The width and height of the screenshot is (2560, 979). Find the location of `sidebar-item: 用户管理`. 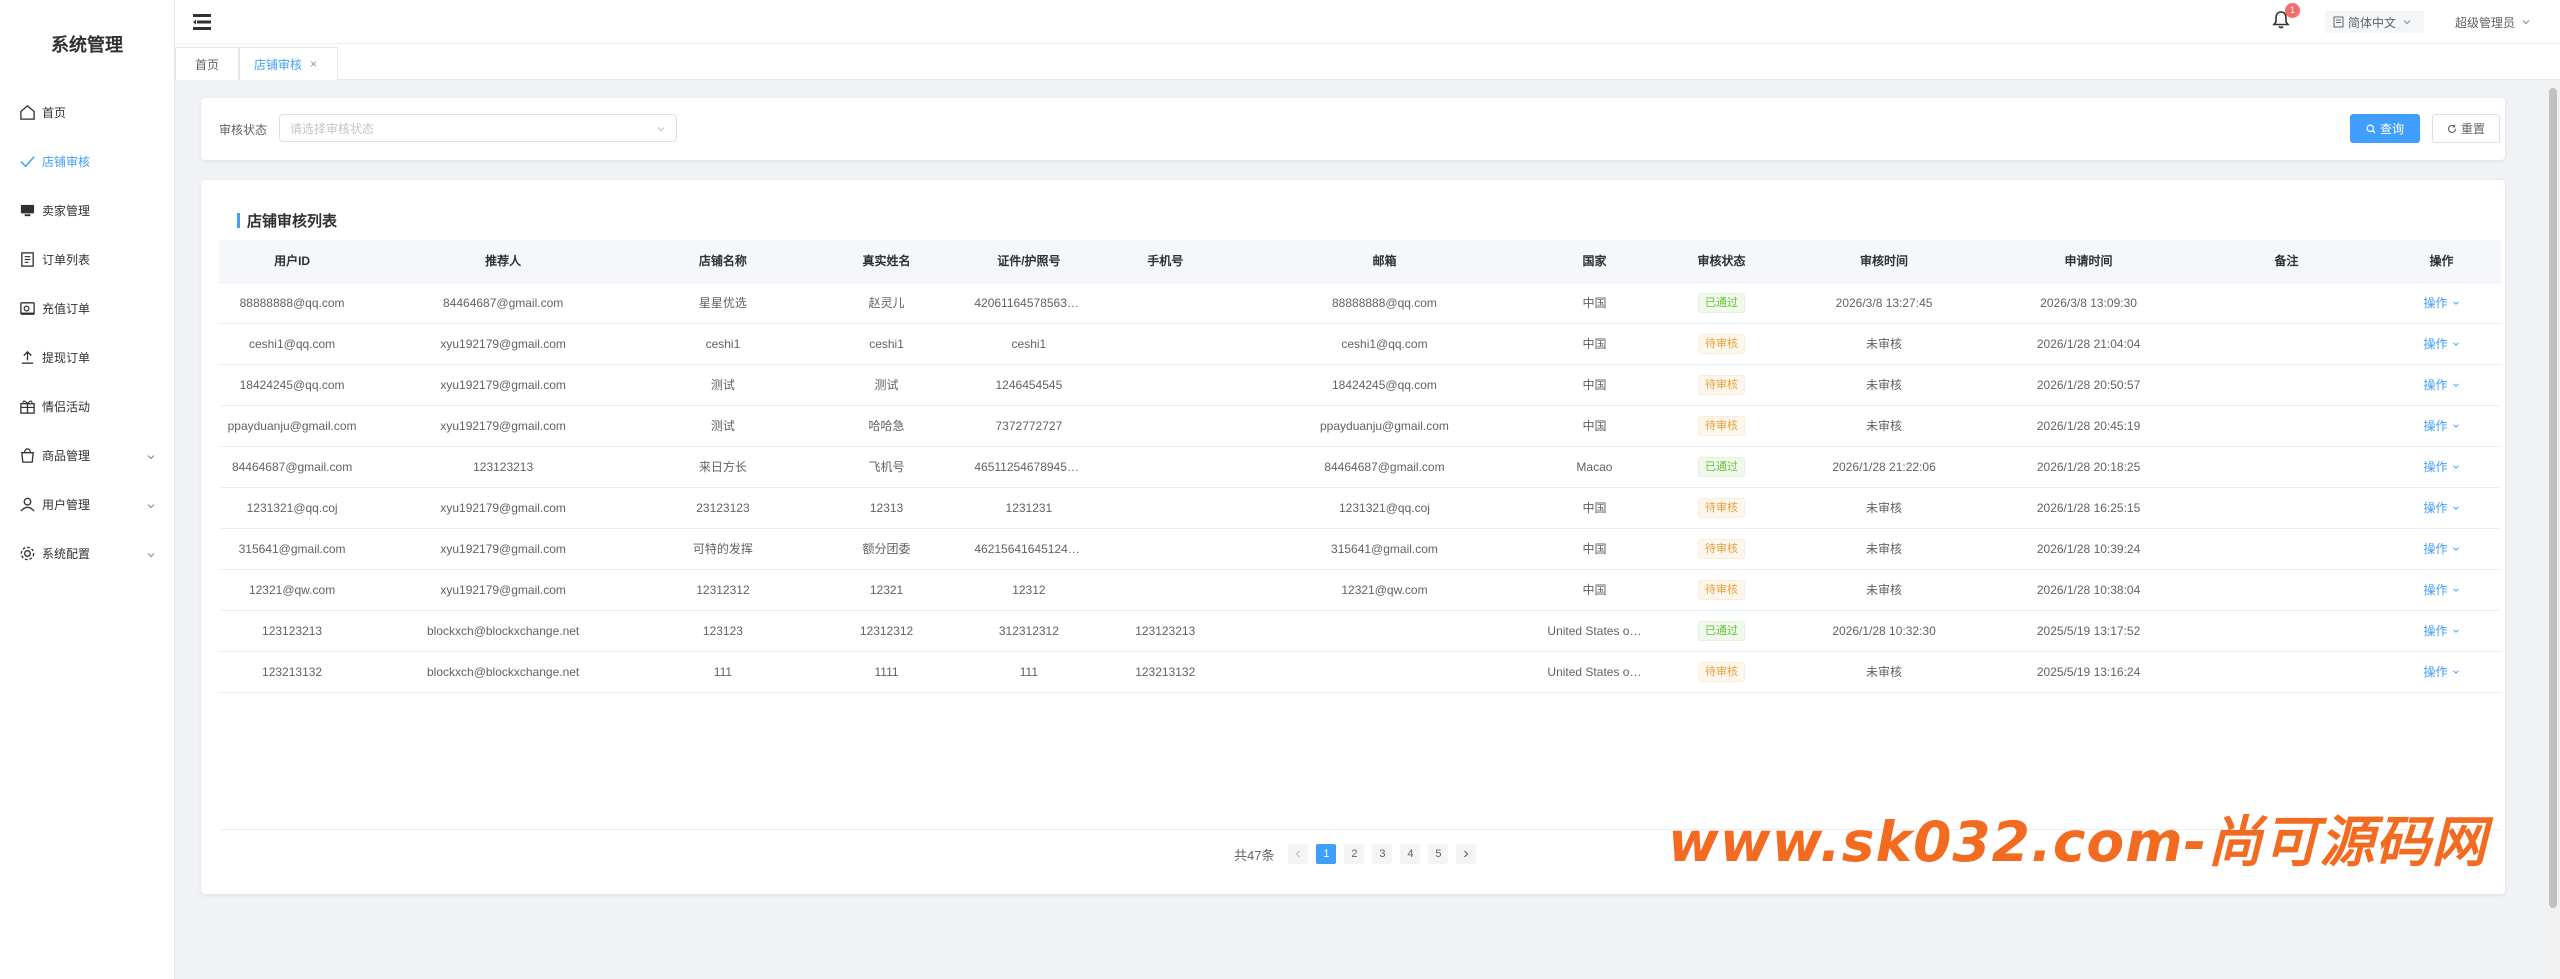

sidebar-item: 用户管理 is located at coordinates (87, 504).